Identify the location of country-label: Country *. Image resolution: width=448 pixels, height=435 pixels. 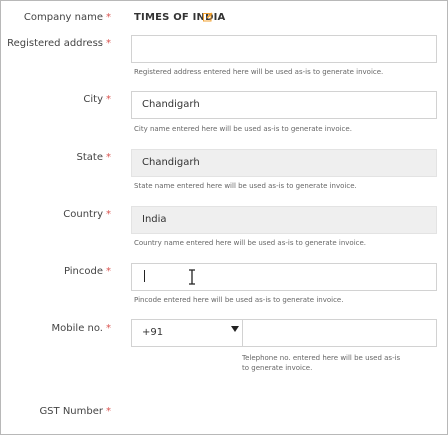
(87, 214).